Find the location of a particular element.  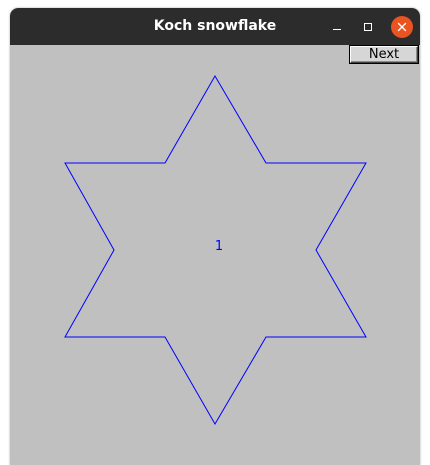

title-bar: Koch snowflake is located at coordinates (215, 26).